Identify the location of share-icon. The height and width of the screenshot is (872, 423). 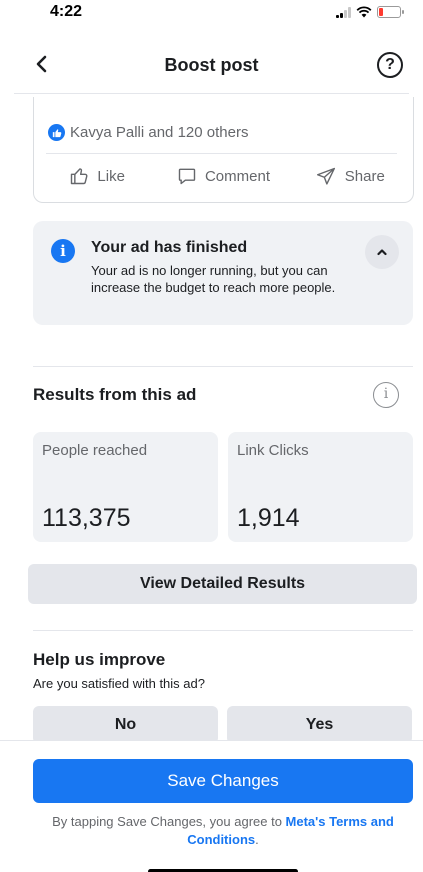
(325, 176).